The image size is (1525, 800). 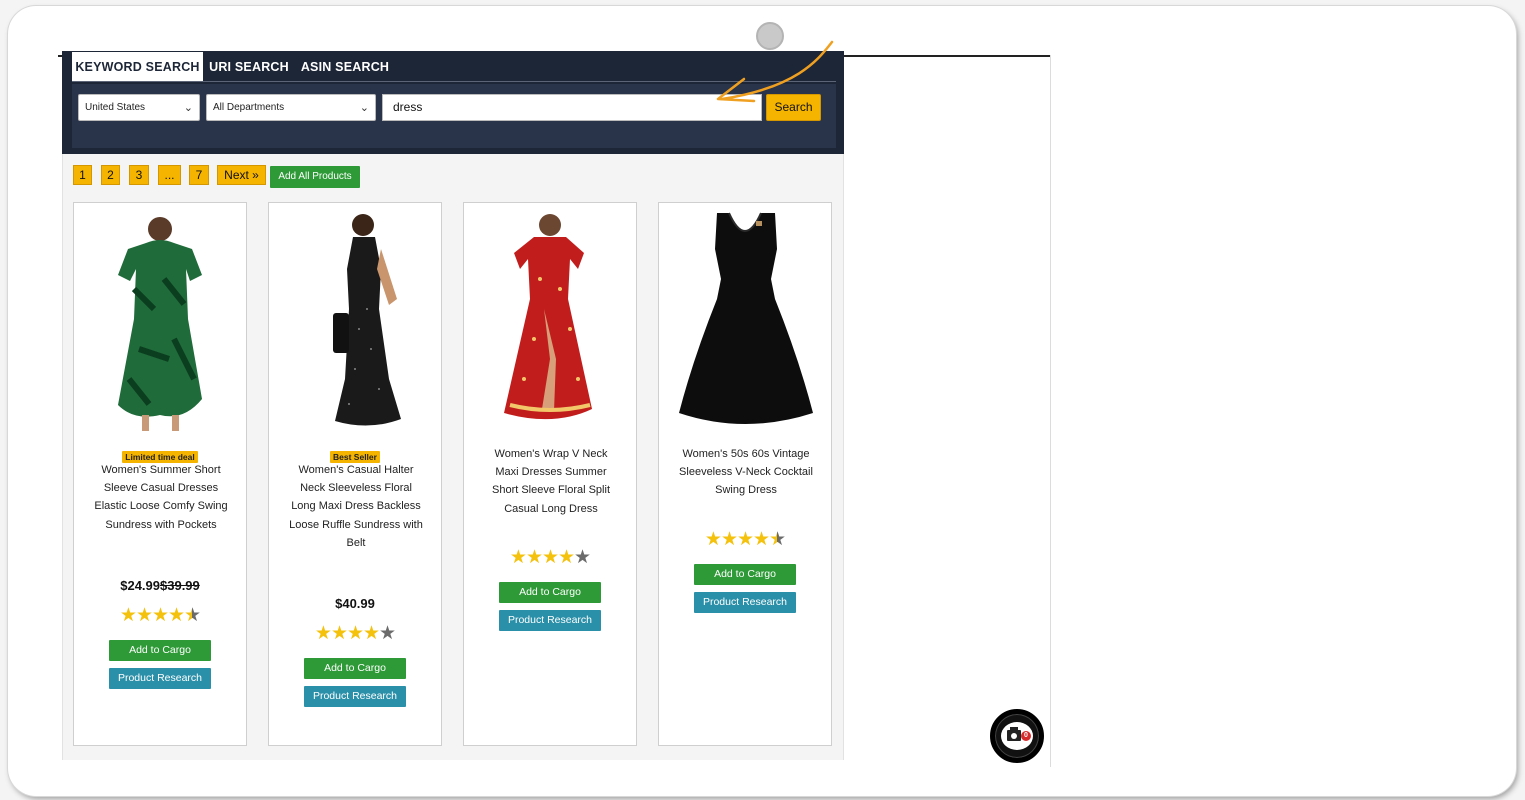 I want to click on original-price: $39.99, so click(x=180, y=585).